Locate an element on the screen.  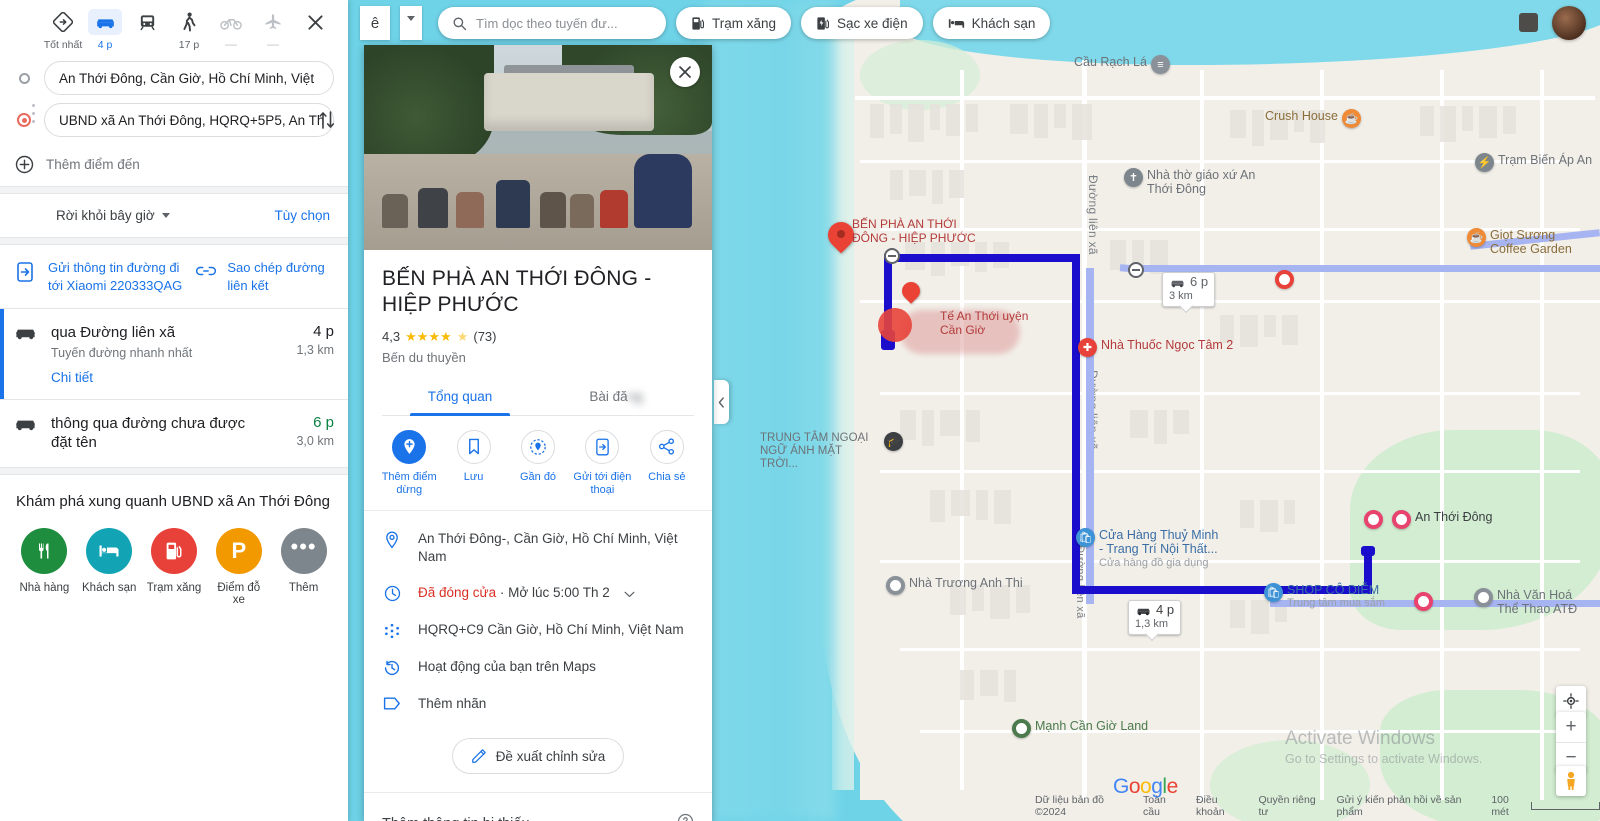
place-photo is located at coordinates (538, 147).